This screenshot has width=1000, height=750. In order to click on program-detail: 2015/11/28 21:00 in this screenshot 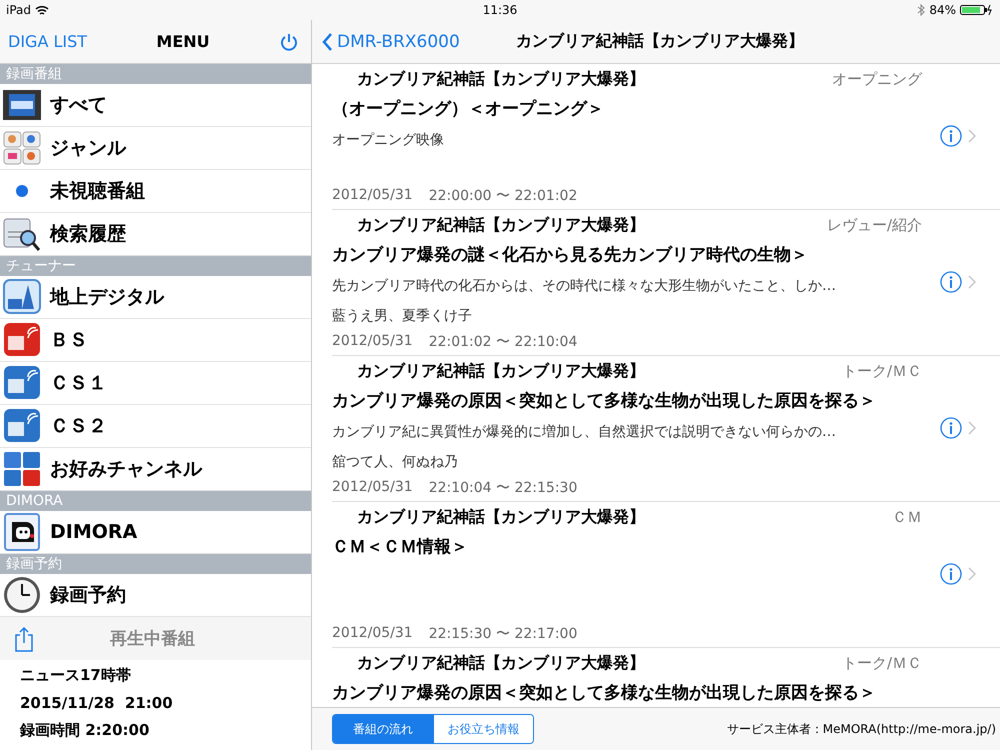, I will do `click(97, 703)`.